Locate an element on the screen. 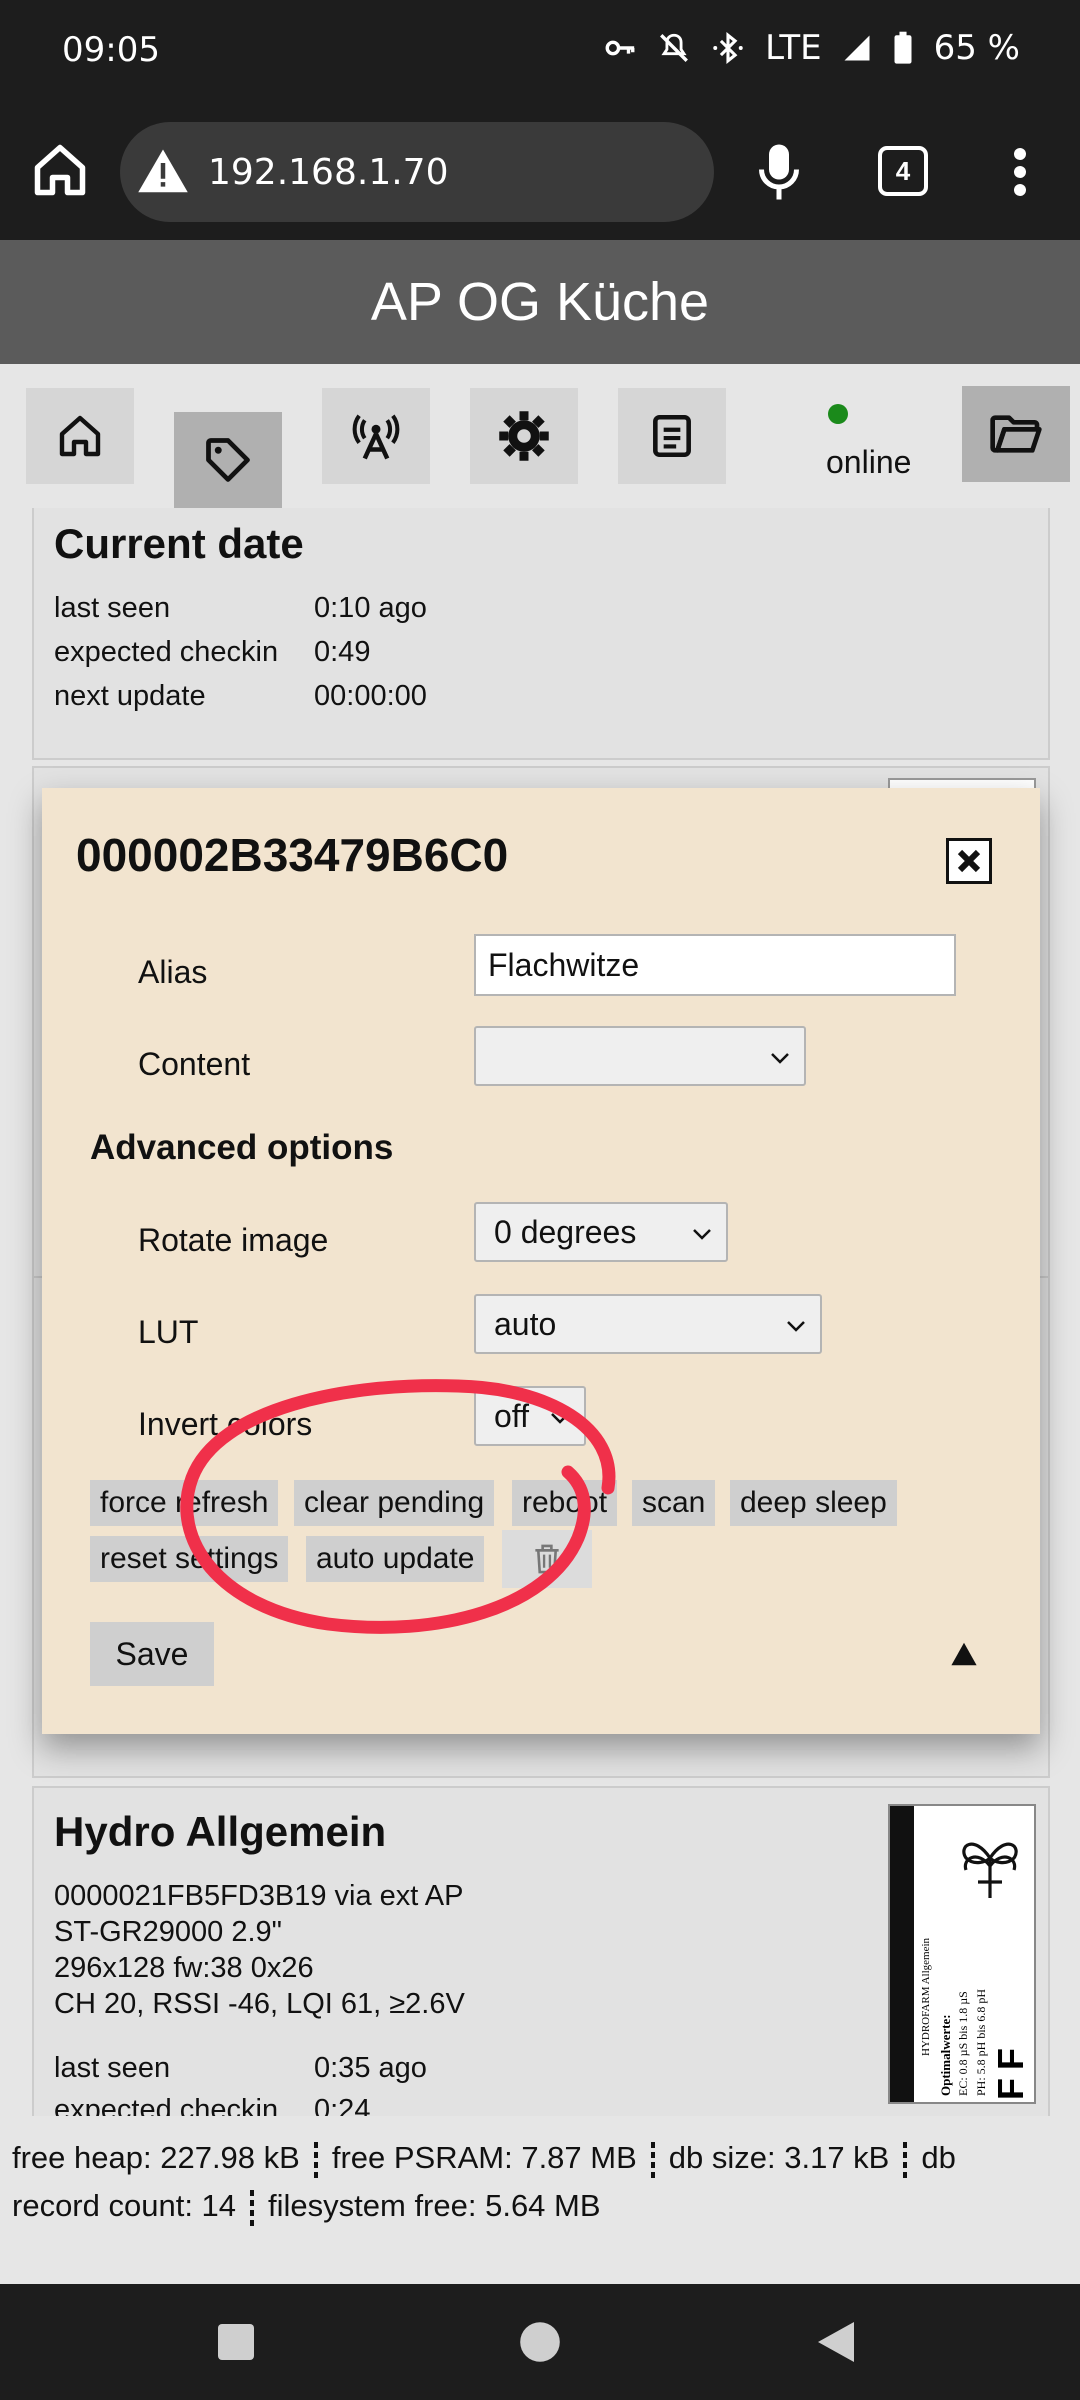 The width and height of the screenshot is (1080, 2400). trash-icon is located at coordinates (547, 1559).